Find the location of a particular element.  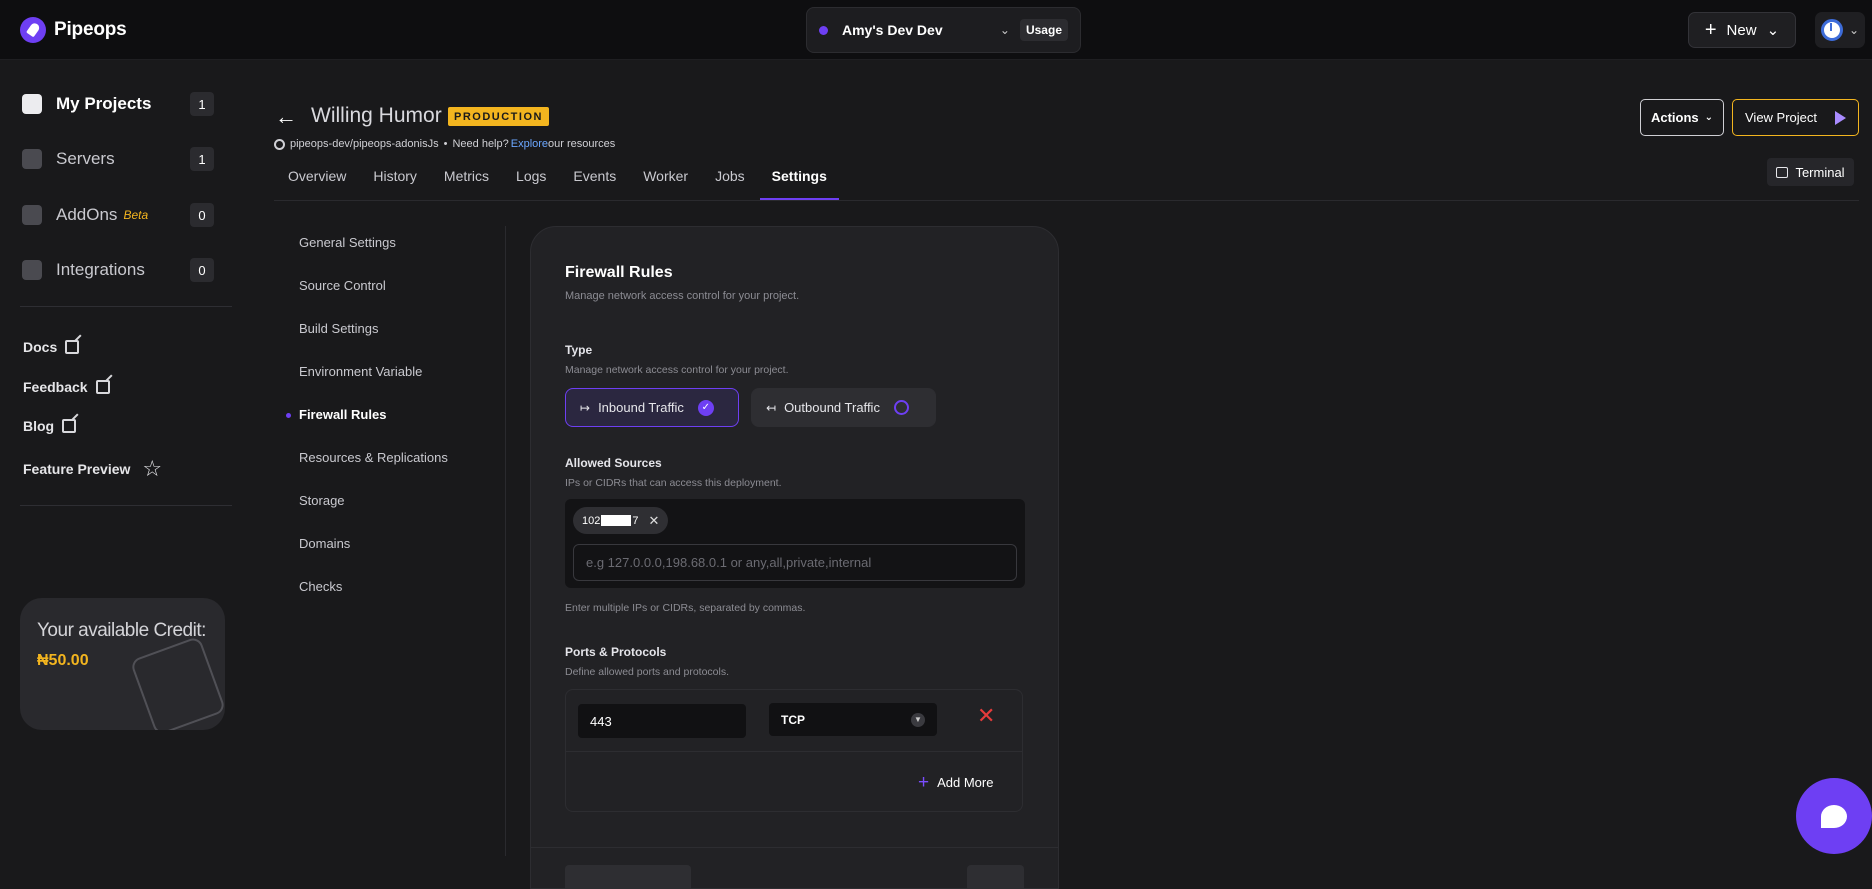

settings-nav-resources: Resources & Replications is located at coordinates (373, 457).